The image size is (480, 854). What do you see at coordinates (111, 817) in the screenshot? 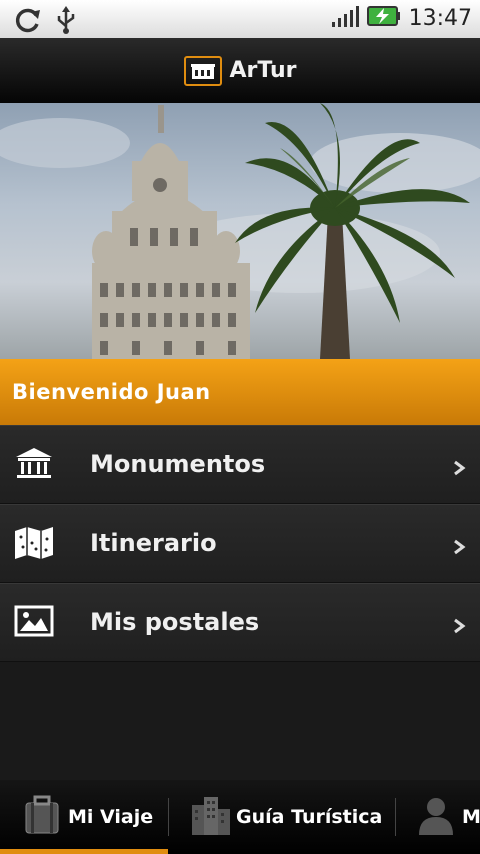
I see `tab-label: Mi Viaje` at bounding box center [111, 817].